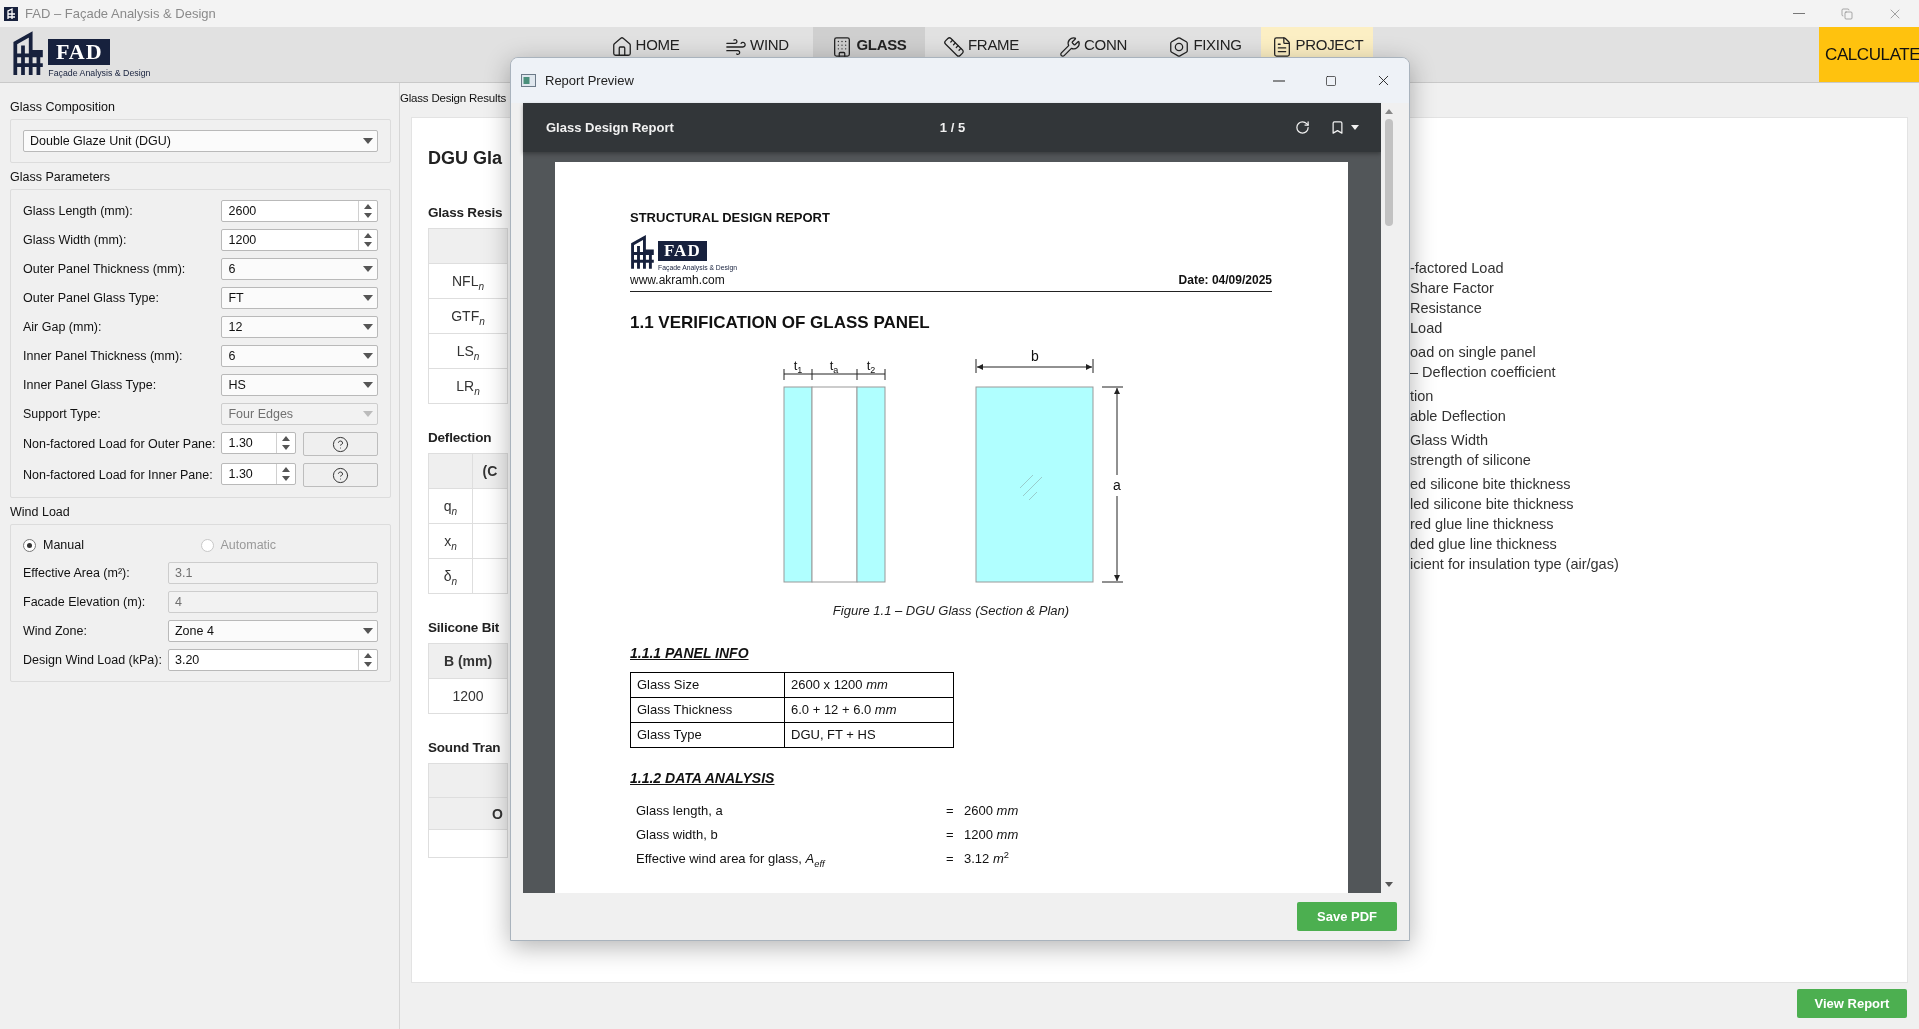 The width and height of the screenshot is (1919, 1029). I want to click on viewer-title: Glass Design Report, so click(610, 127).